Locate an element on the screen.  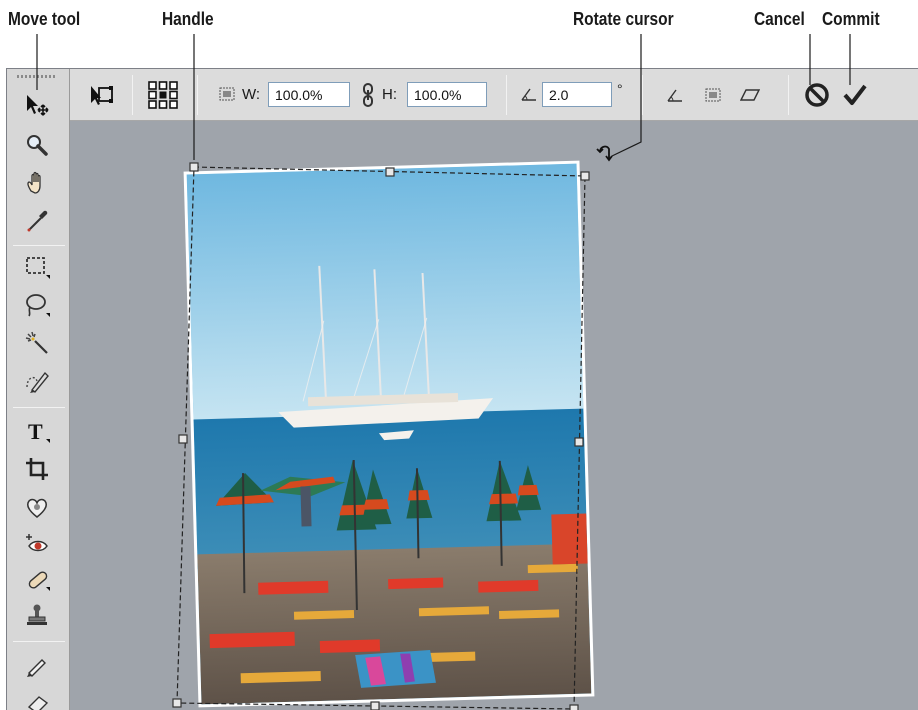
reference-point-locator is located at coordinates (163, 95).